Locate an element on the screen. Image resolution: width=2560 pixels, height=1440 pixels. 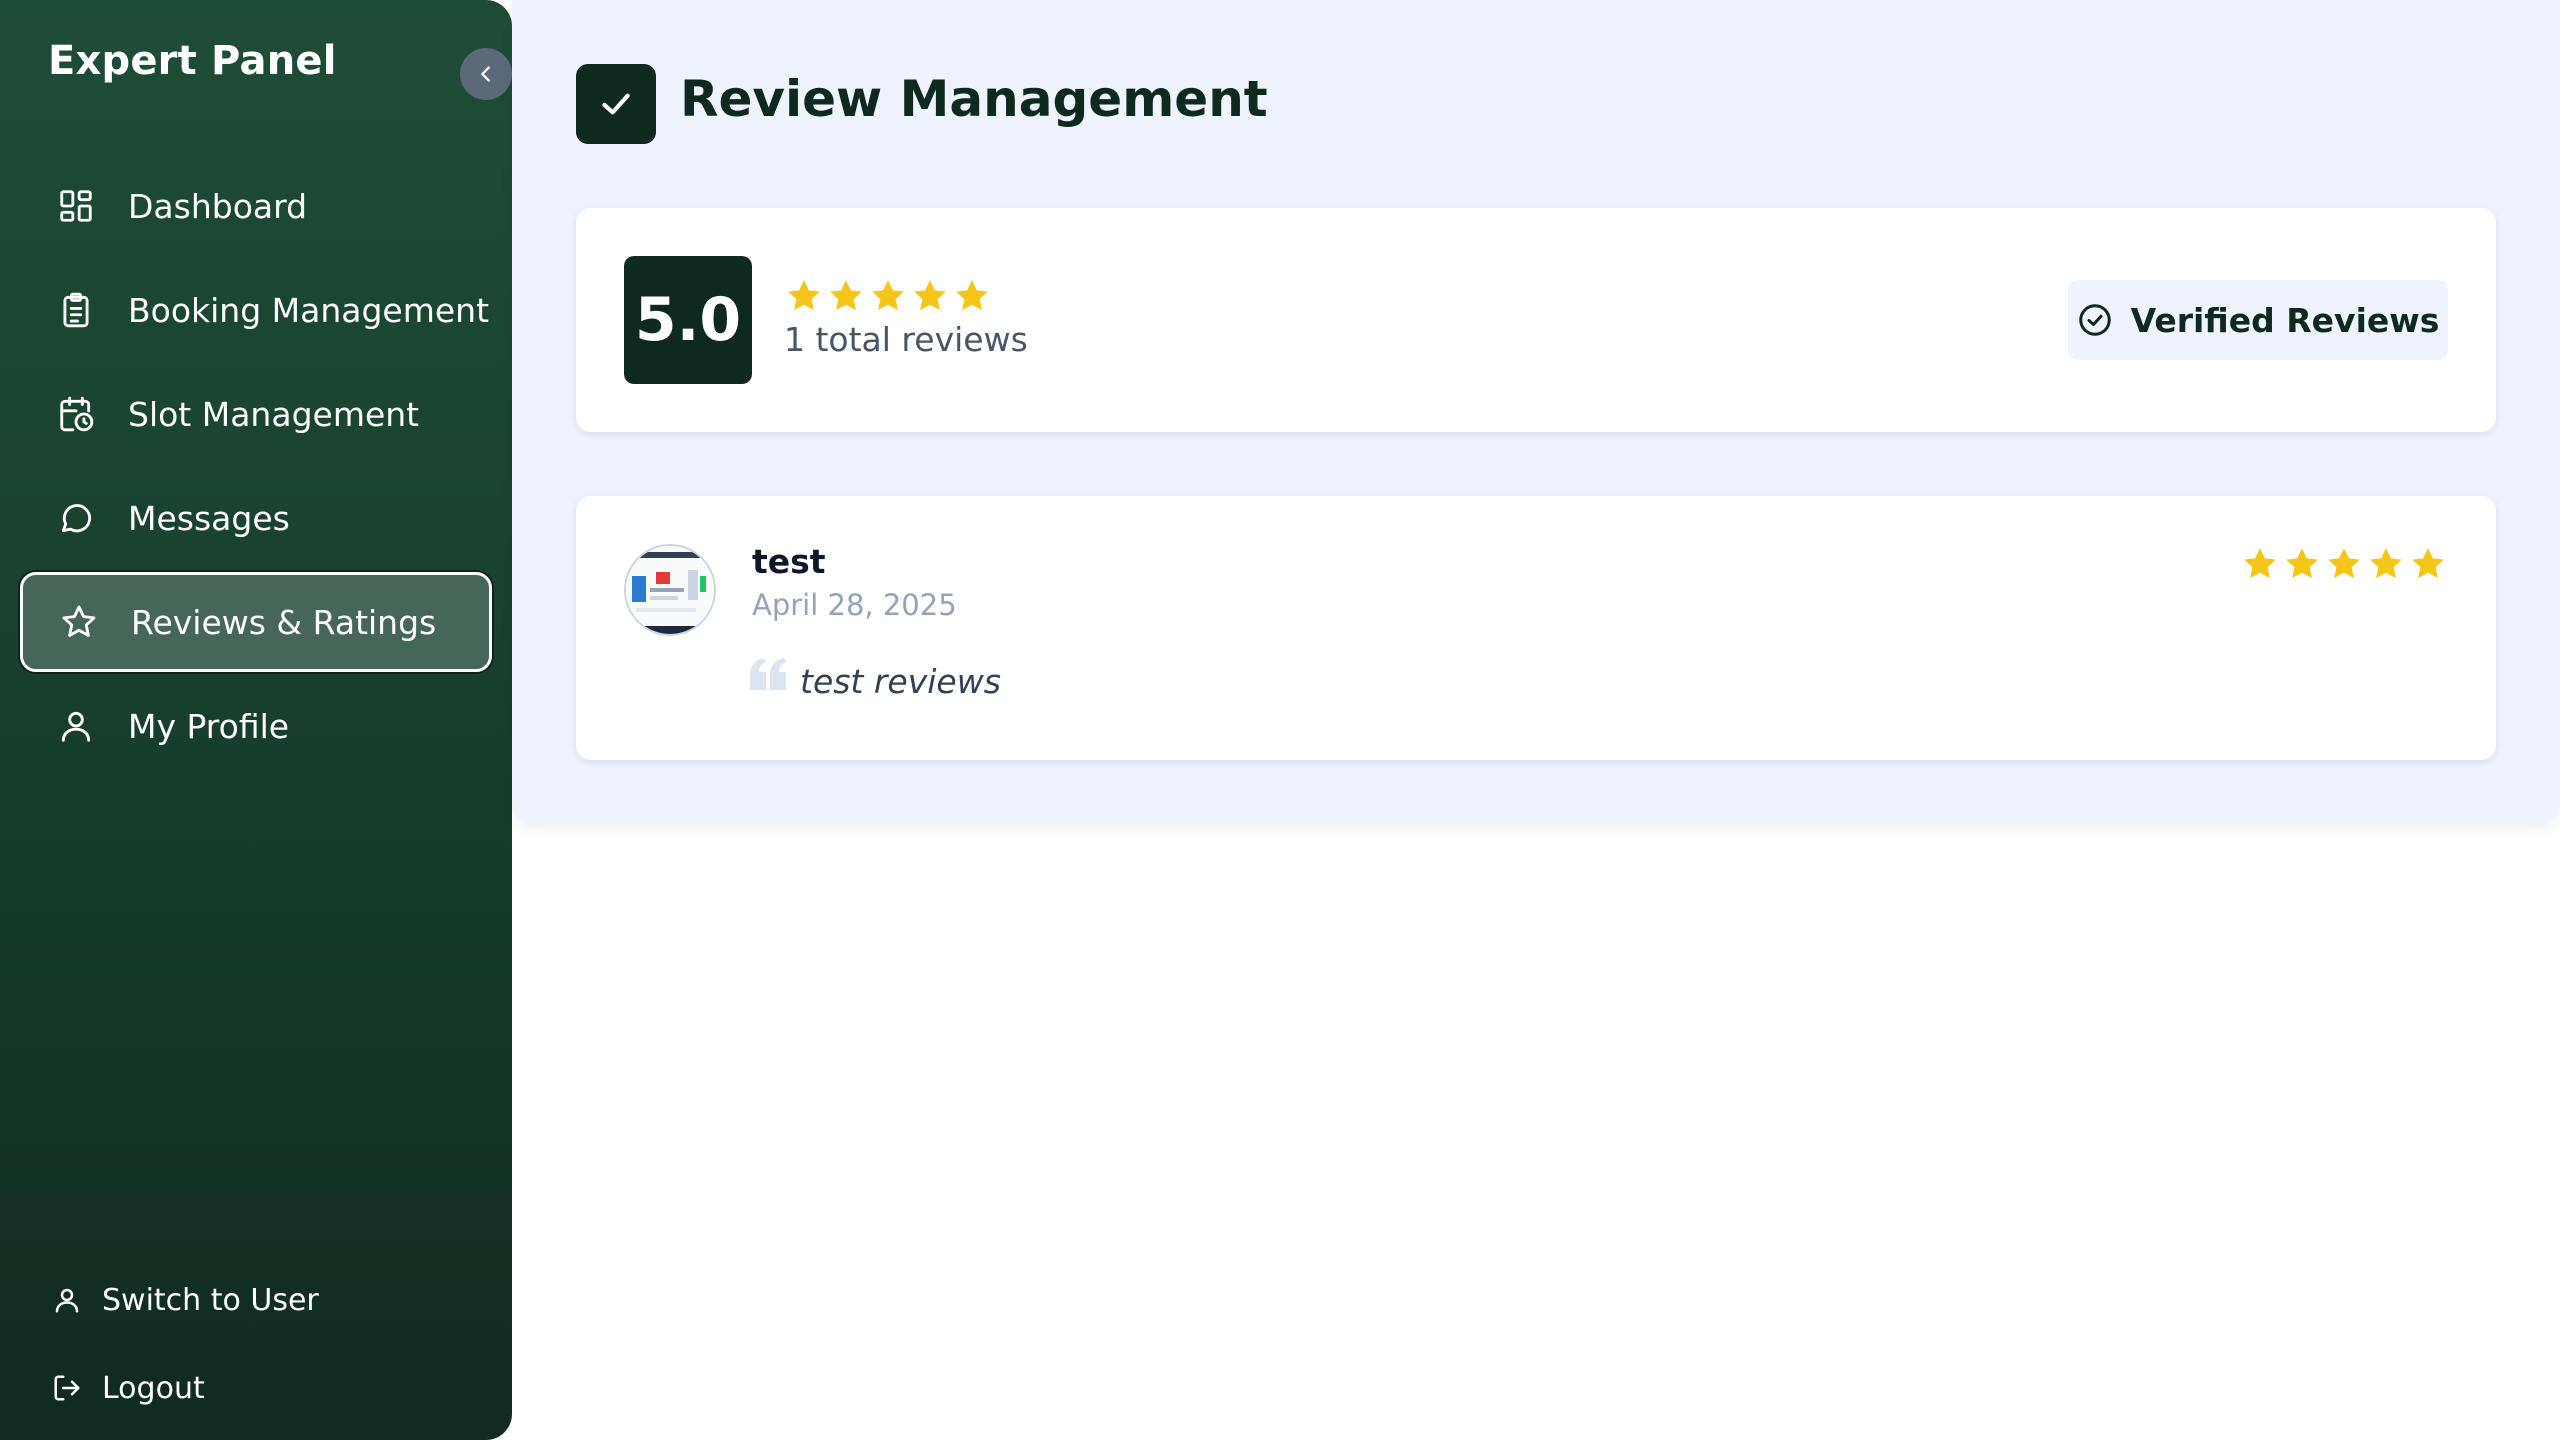
sidebar-item-label: Reviews & Ratings is located at coordinates (284, 622).